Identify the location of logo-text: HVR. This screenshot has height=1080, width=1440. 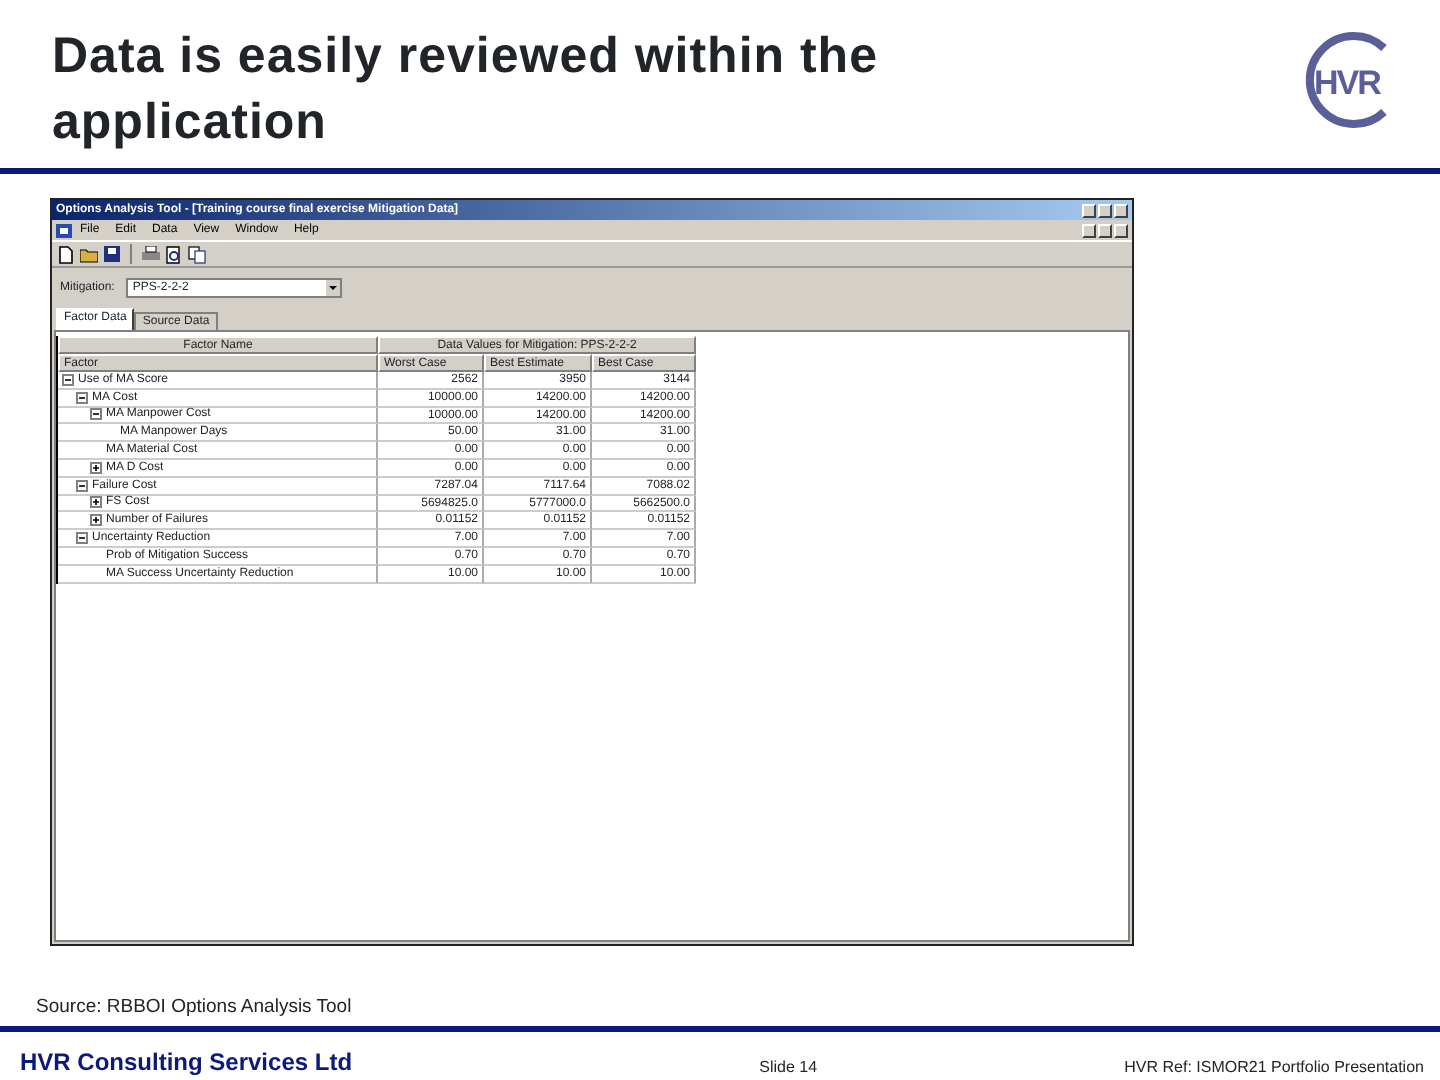
(1347, 84).